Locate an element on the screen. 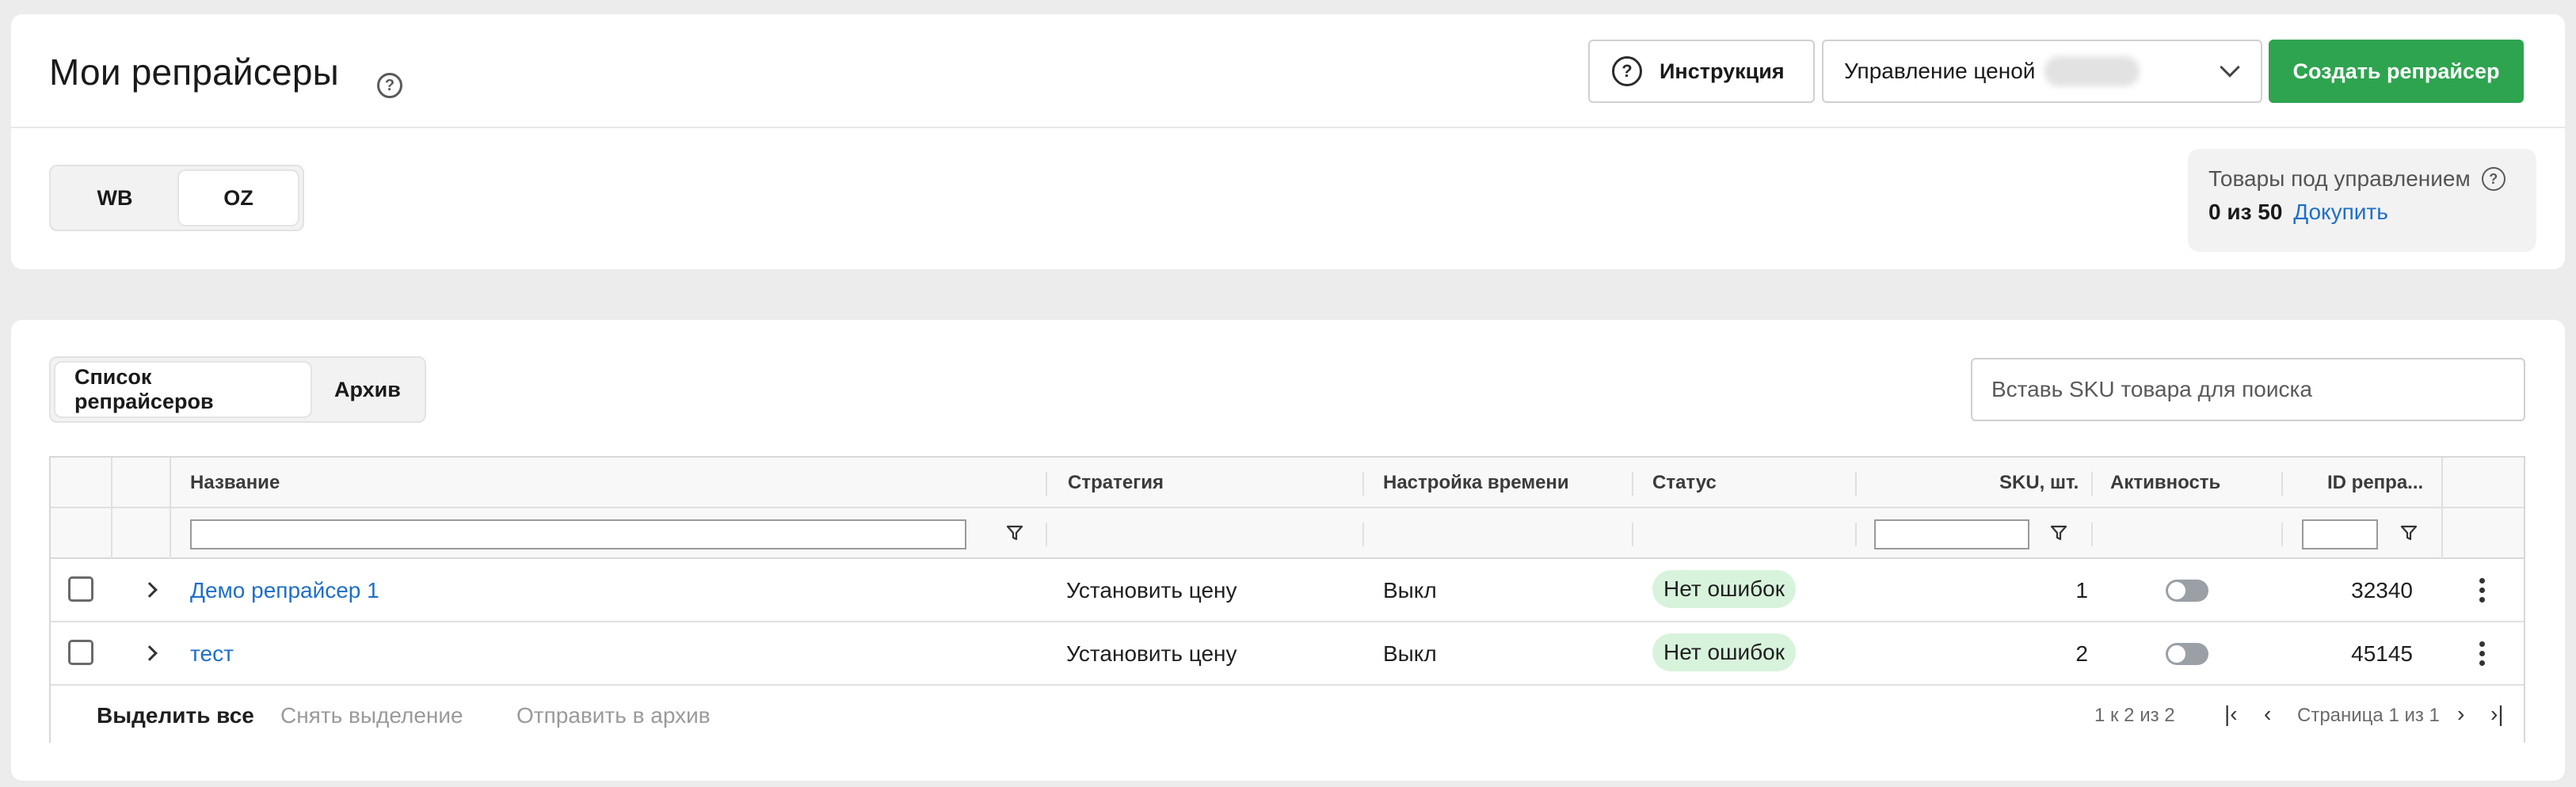 Image resolution: width=2576 pixels, height=787 pixels. first-page-icon: |‹ is located at coordinates (2231, 714).